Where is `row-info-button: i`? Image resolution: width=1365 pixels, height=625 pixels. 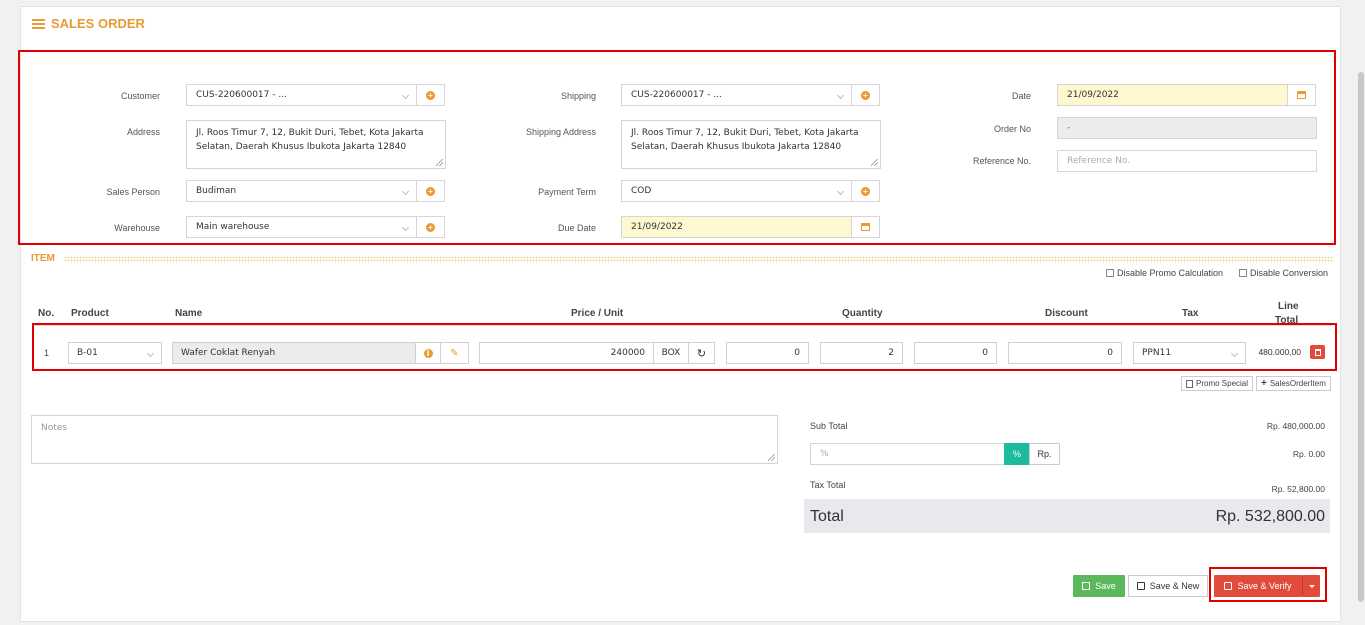
row-info-button: i is located at coordinates (428, 353).